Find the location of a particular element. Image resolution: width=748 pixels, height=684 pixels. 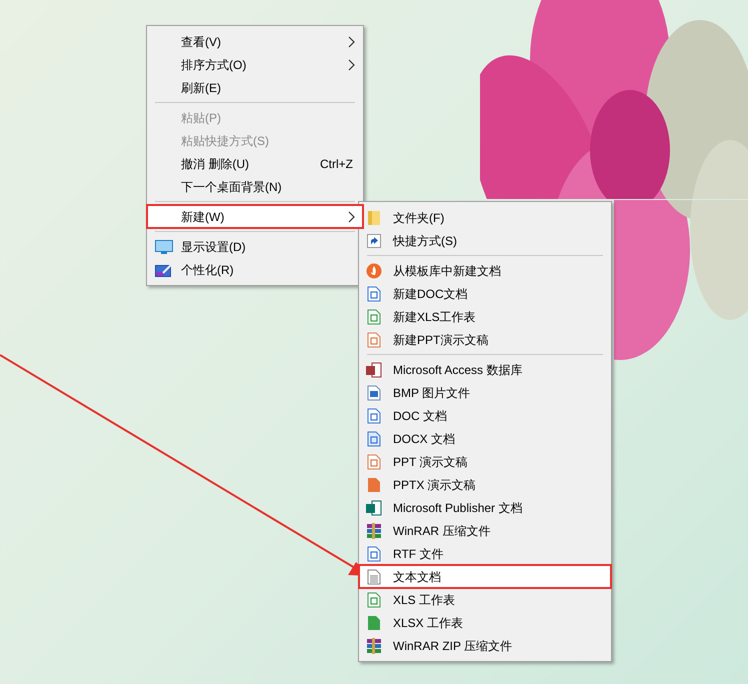

menu-item: 文本文档 is located at coordinates (485, 576).